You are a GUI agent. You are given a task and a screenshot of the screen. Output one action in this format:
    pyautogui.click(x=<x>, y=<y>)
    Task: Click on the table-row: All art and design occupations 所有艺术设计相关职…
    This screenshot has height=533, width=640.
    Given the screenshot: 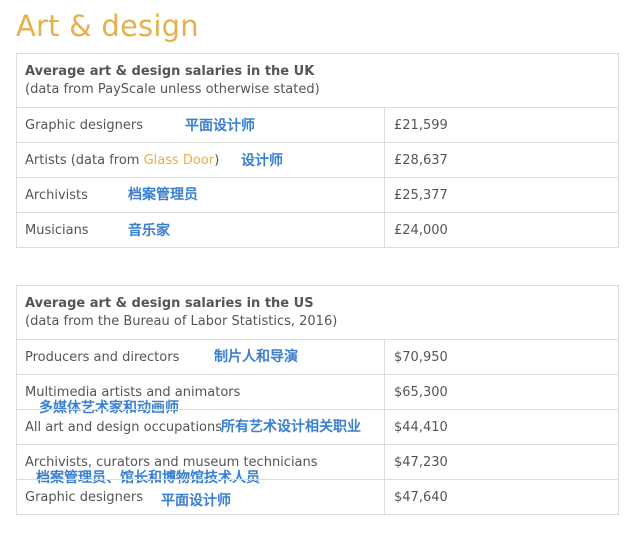 What is the action you would take?
    pyautogui.click(x=317, y=426)
    